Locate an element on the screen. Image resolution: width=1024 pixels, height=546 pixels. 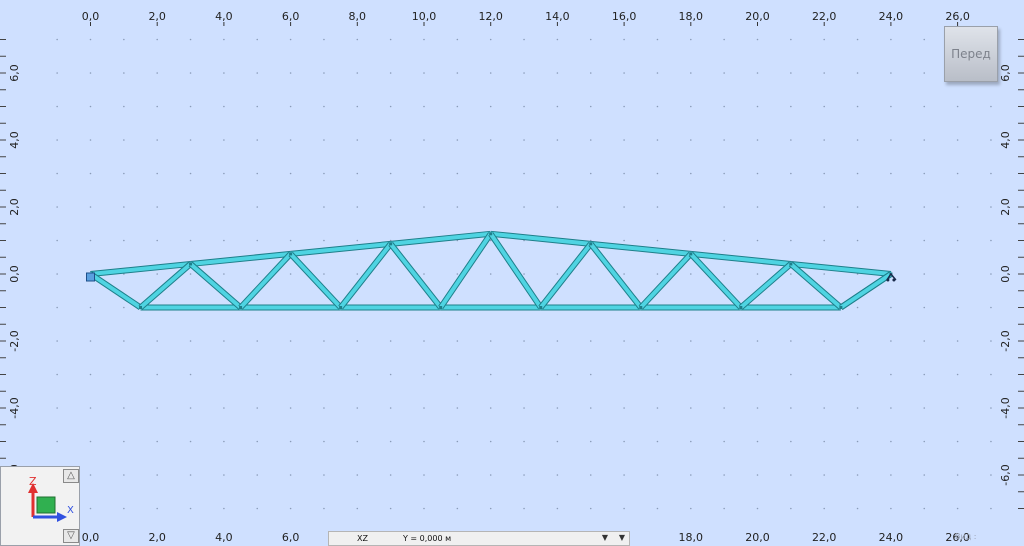
status-coordinate: Y = 0,000 м is located at coordinates (427, 538).